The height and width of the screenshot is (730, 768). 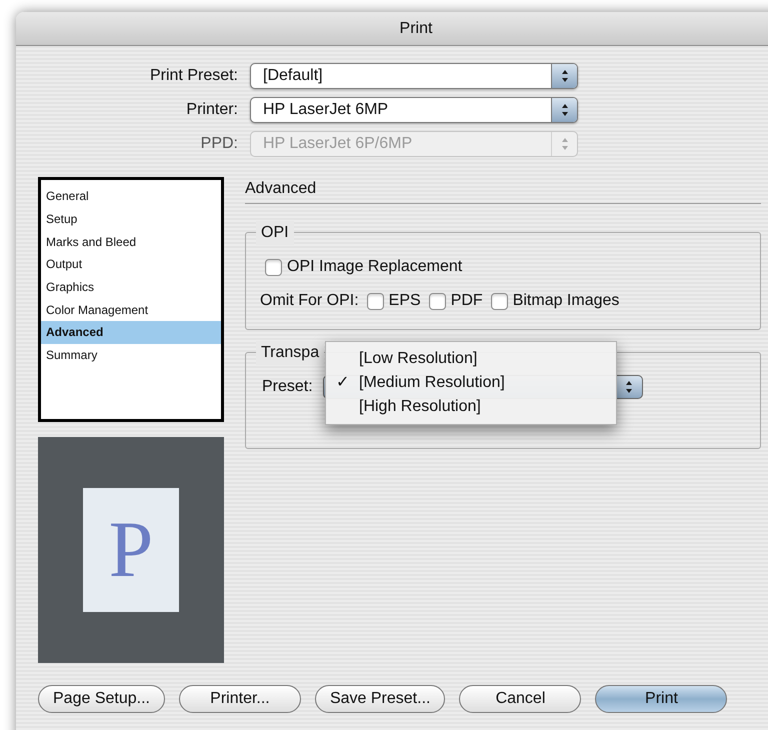 What do you see at coordinates (280, 188) in the screenshot?
I see `section-title: Advanced` at bounding box center [280, 188].